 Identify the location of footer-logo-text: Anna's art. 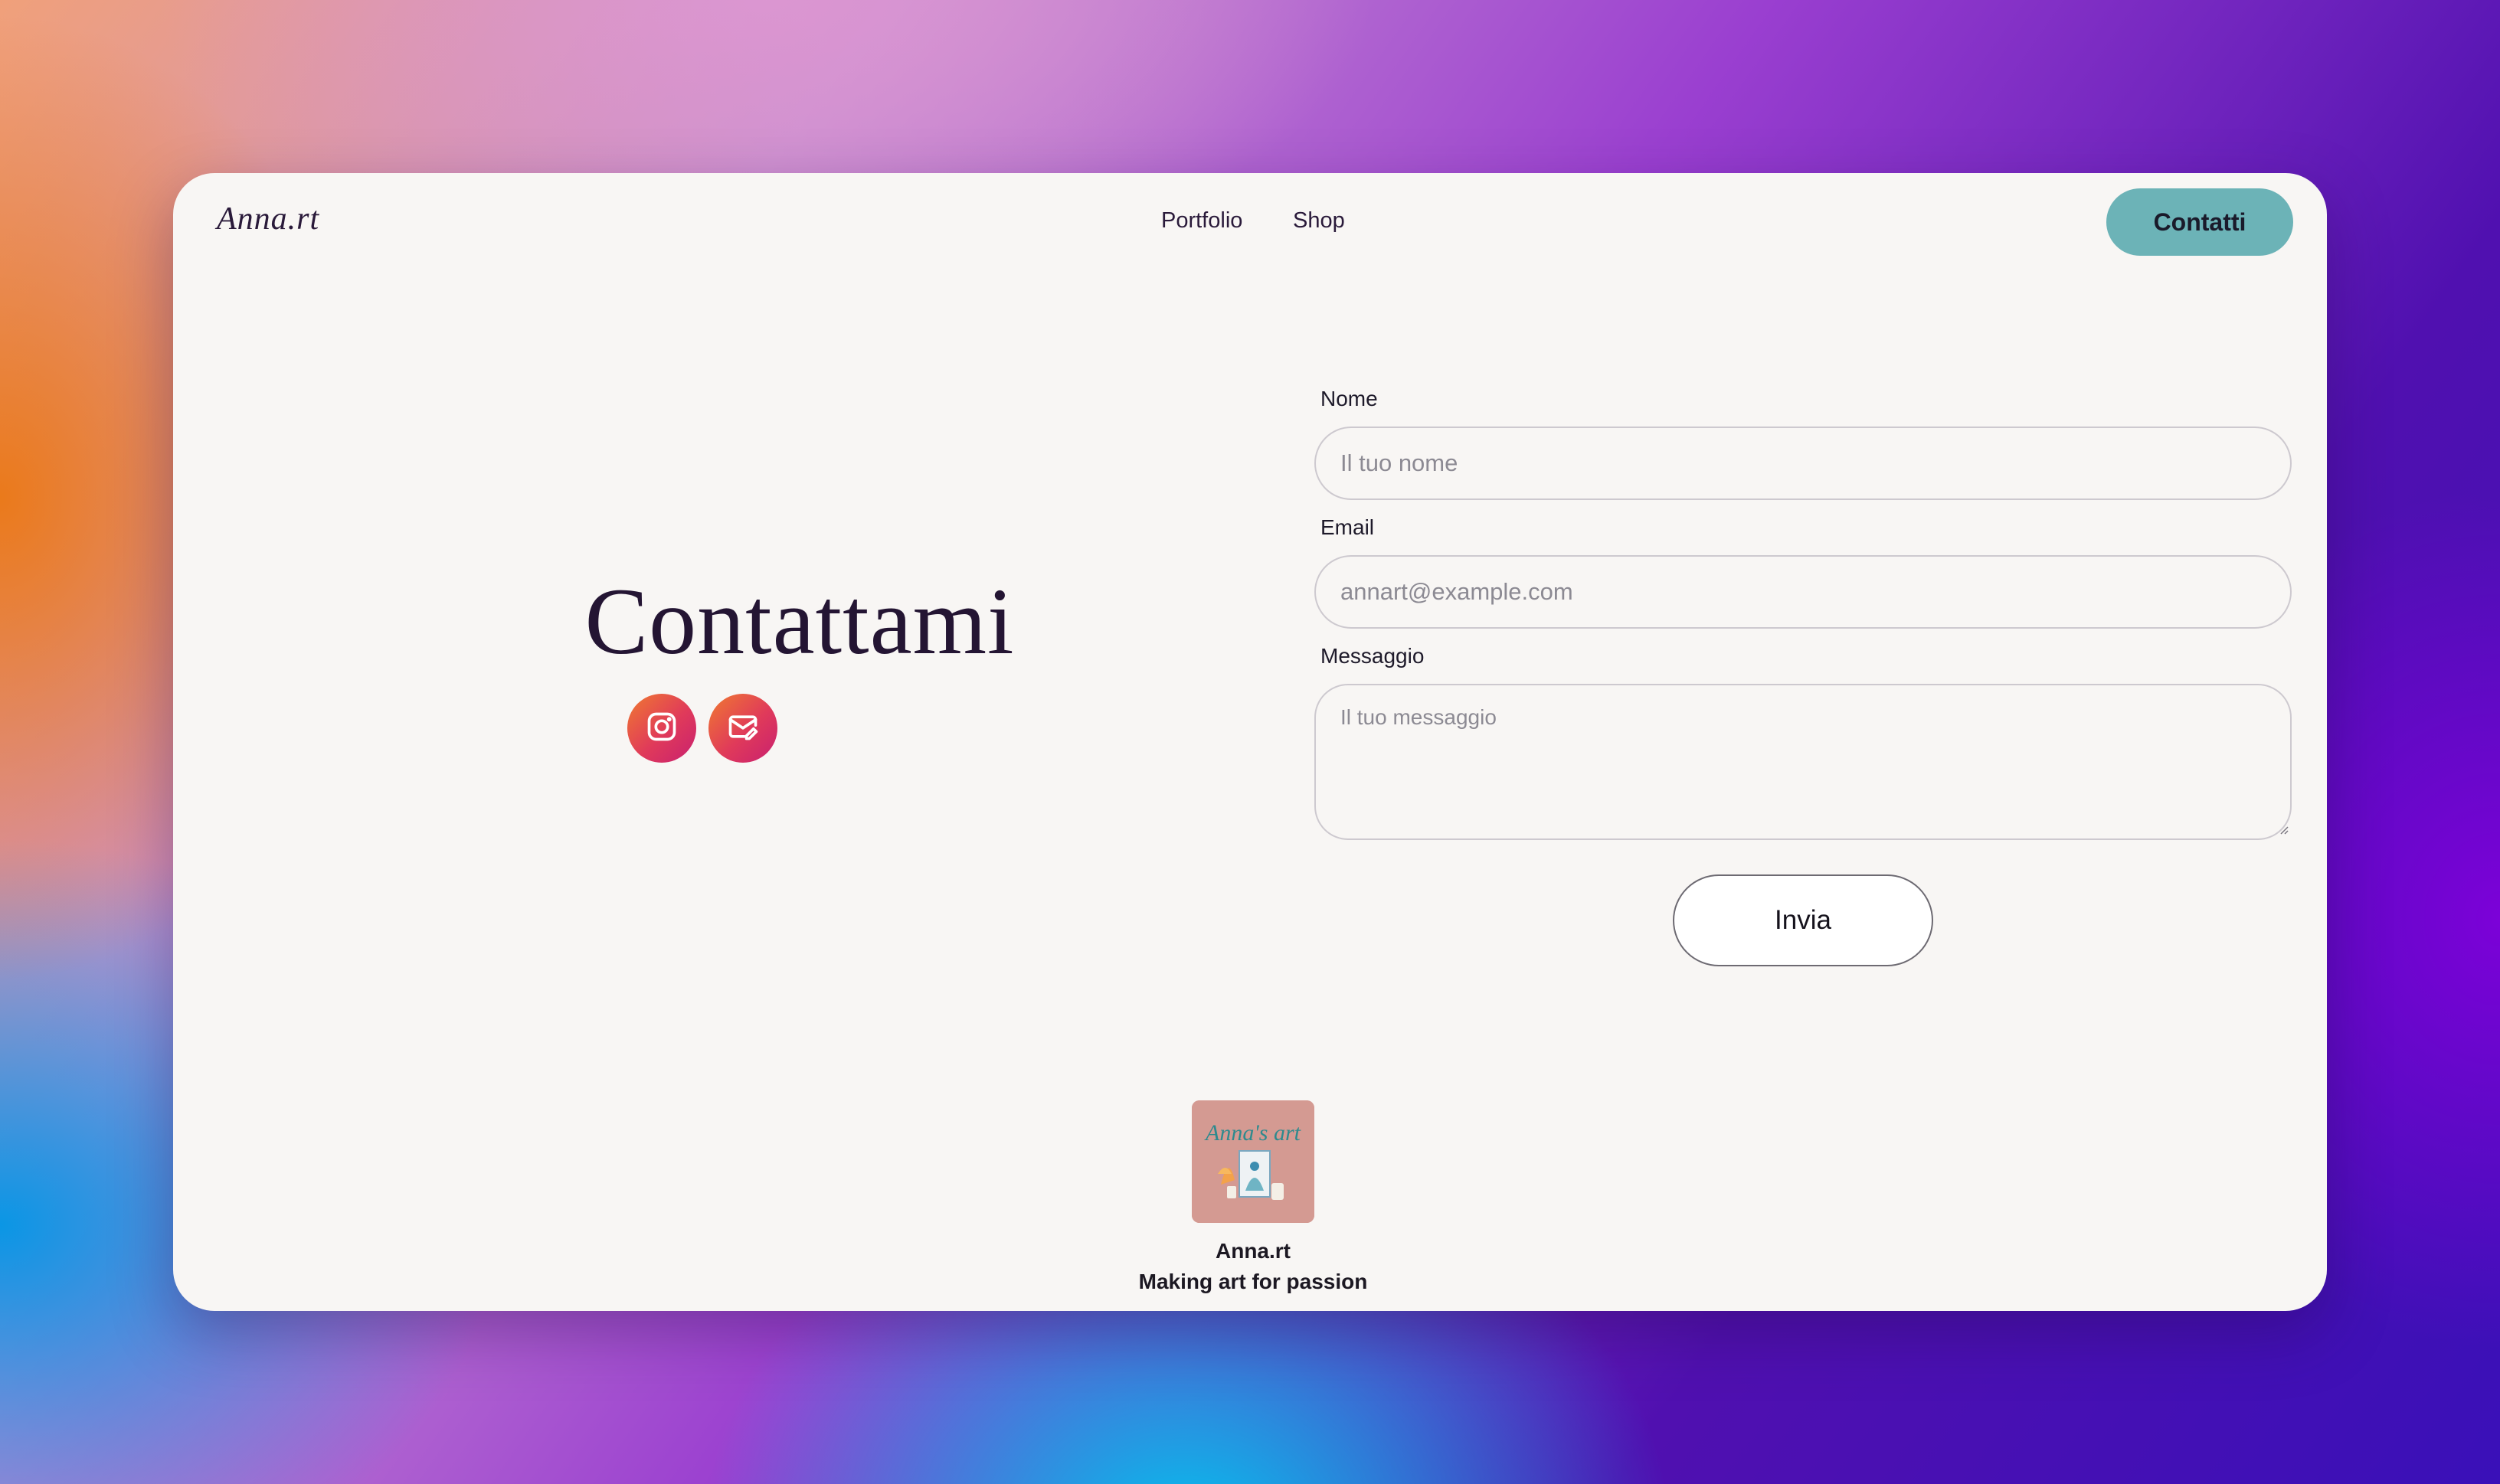
(1253, 1133).